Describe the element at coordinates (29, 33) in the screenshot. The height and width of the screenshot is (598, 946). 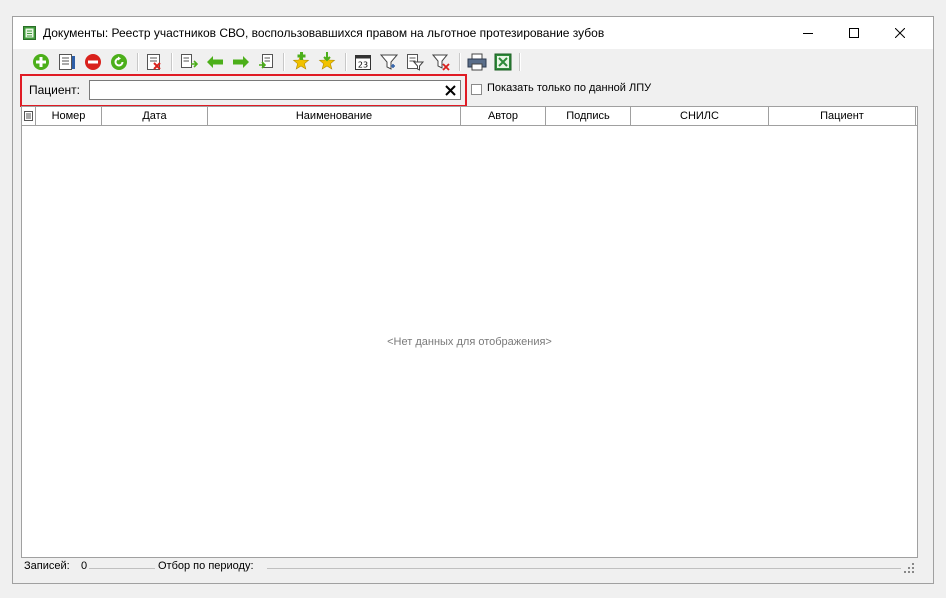
I see `app-document-icon` at that location.